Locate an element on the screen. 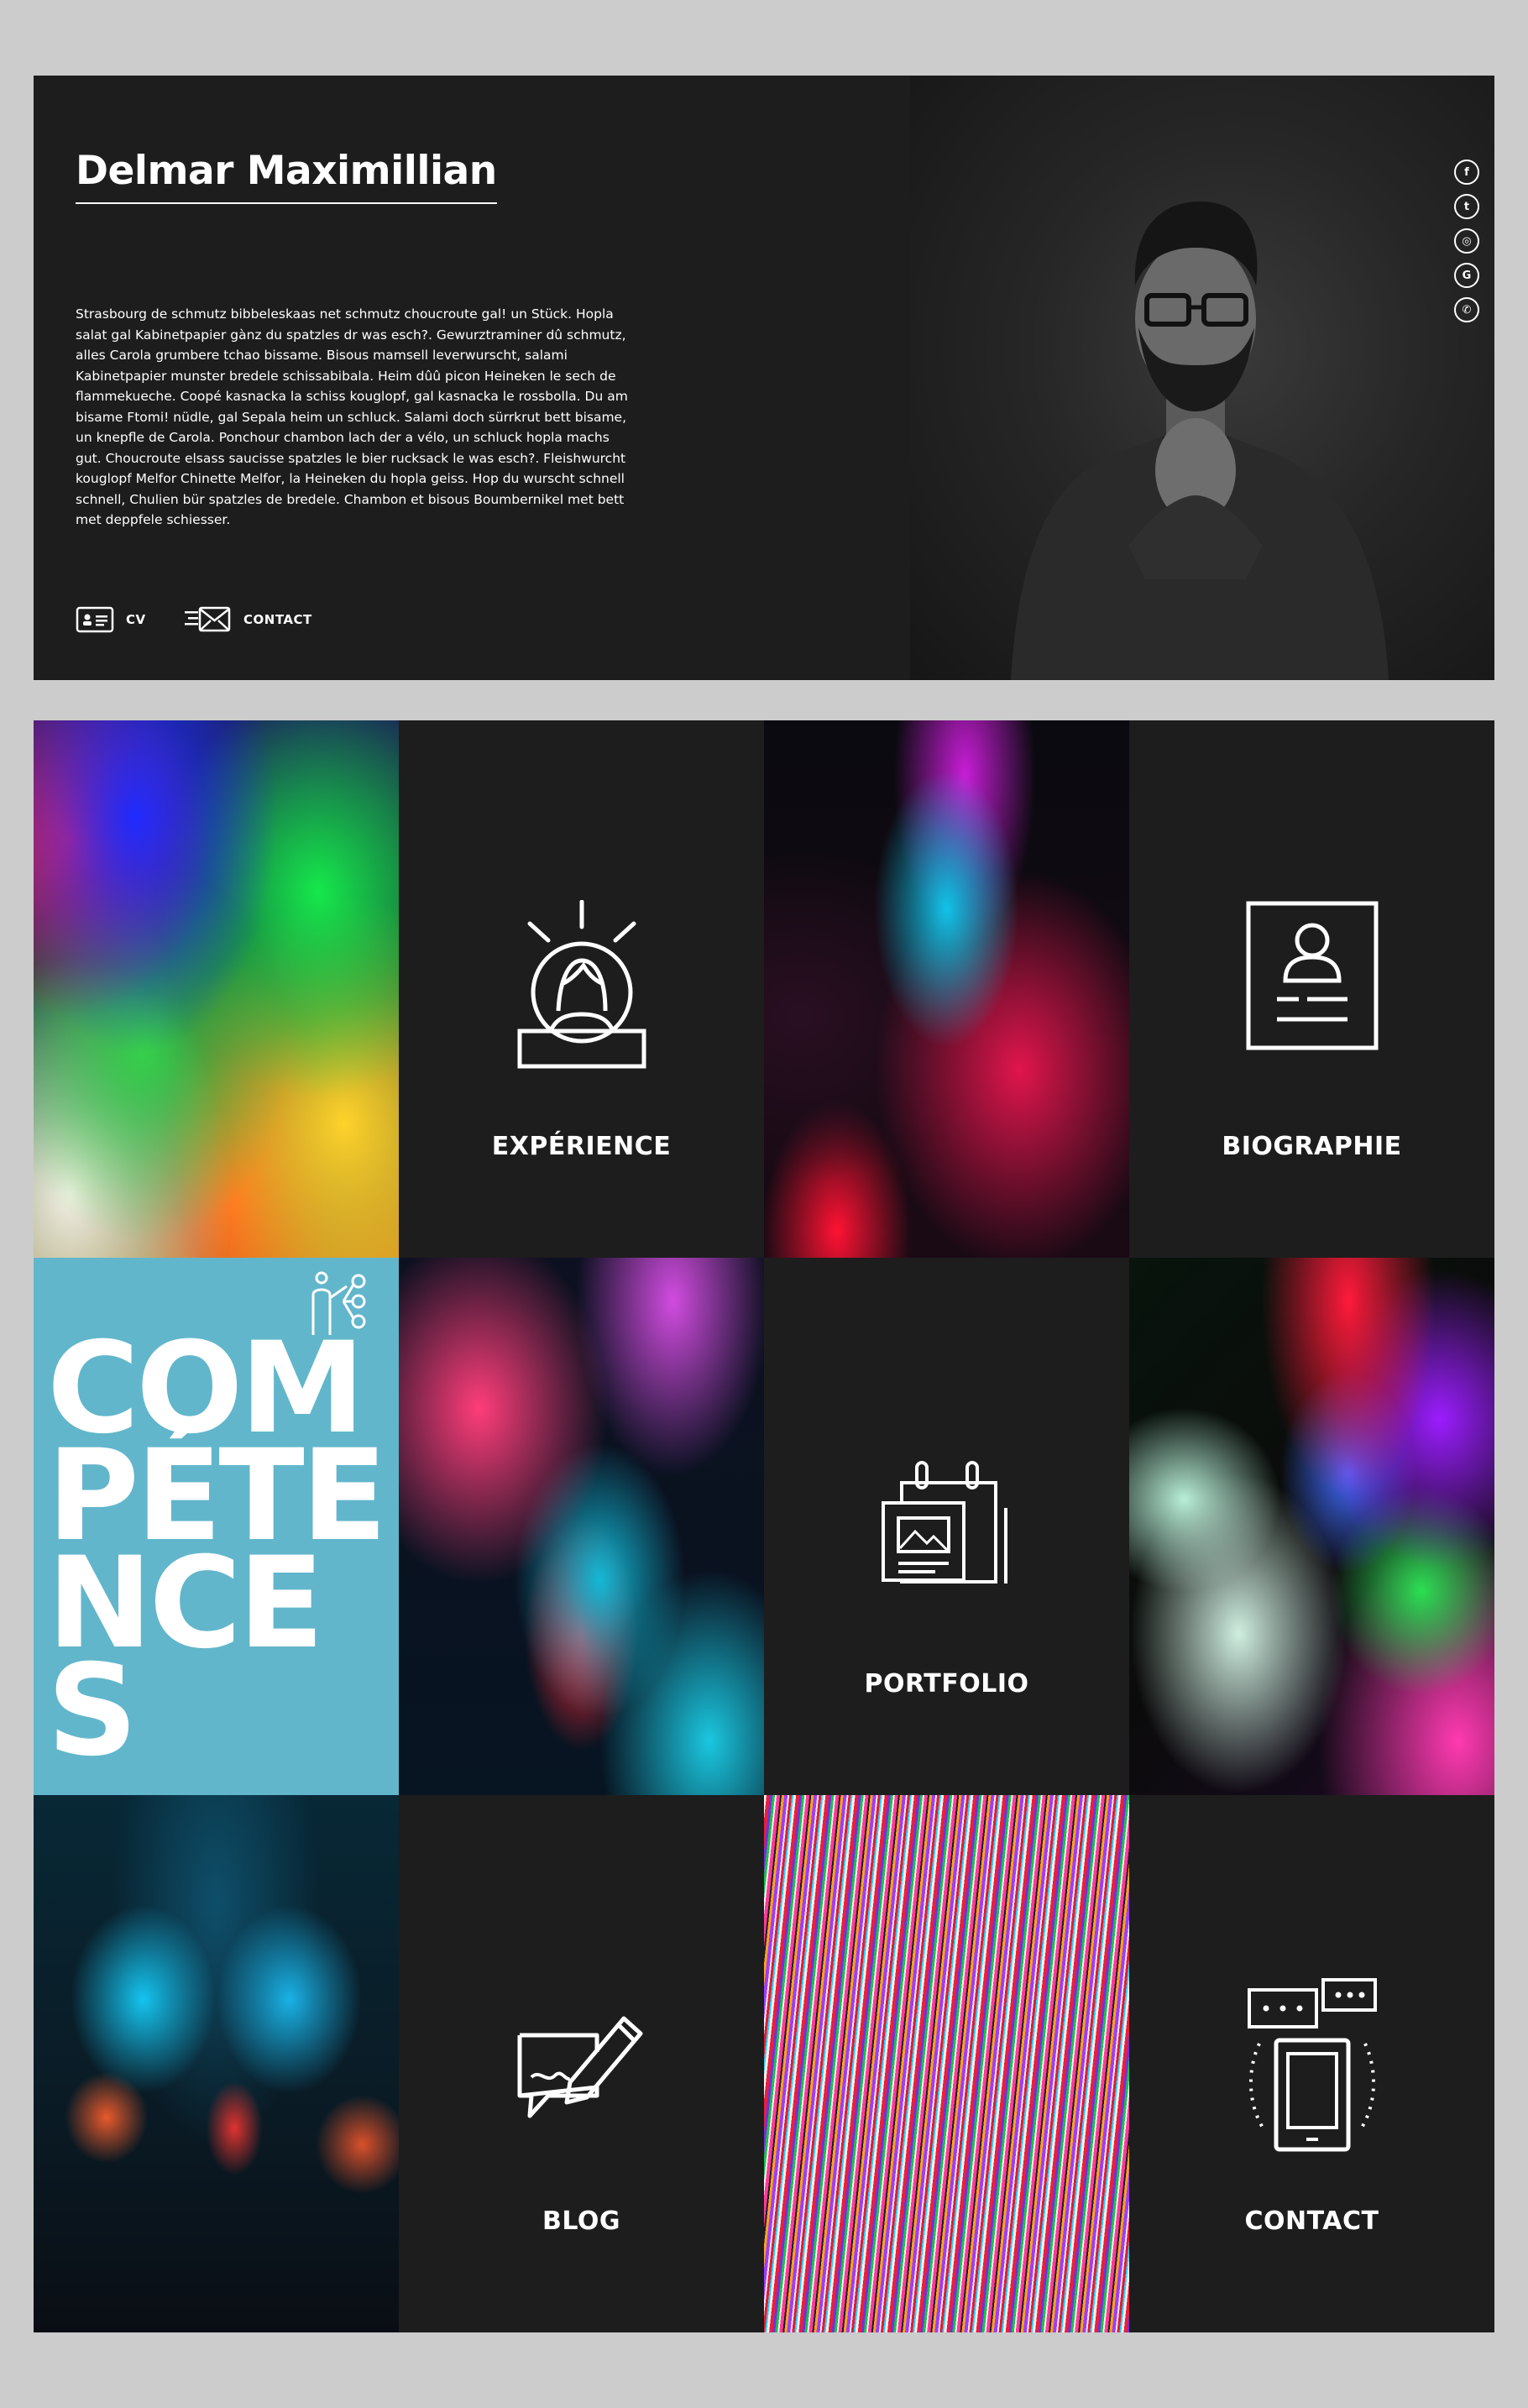 The width and height of the screenshot is (1528, 2408). photo-tile-colorful-blur is located at coordinates (216, 989).